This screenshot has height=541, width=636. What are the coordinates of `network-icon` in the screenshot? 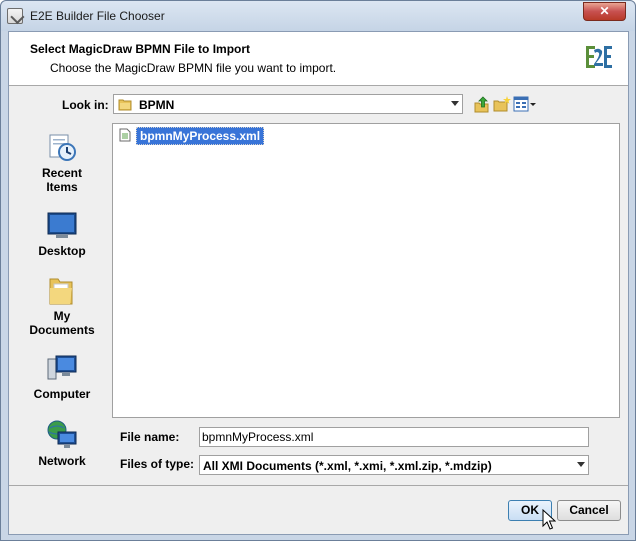 It's located at (62, 434).